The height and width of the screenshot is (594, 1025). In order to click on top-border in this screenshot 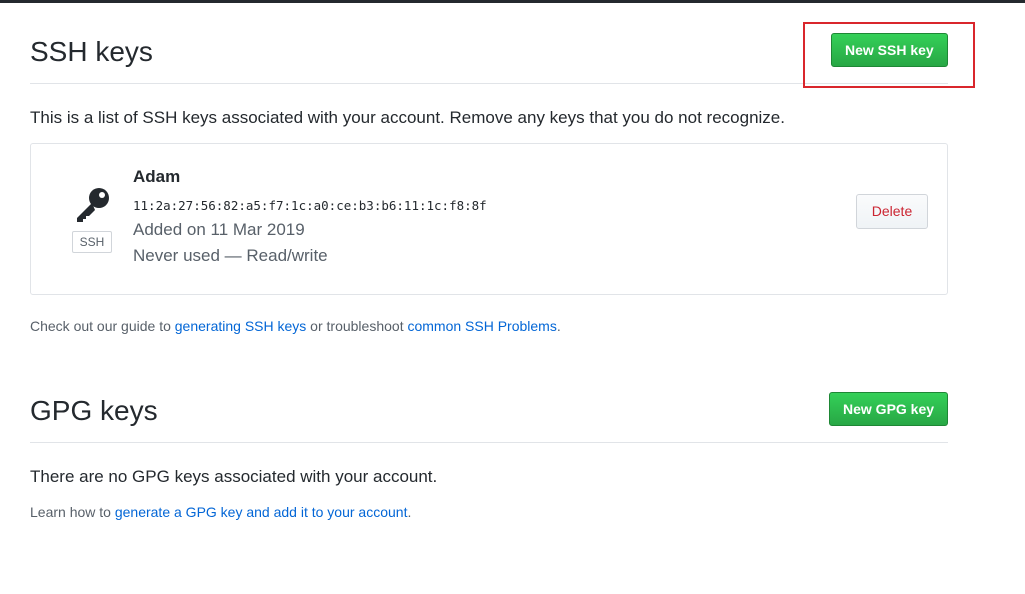, I will do `click(512, 1)`.